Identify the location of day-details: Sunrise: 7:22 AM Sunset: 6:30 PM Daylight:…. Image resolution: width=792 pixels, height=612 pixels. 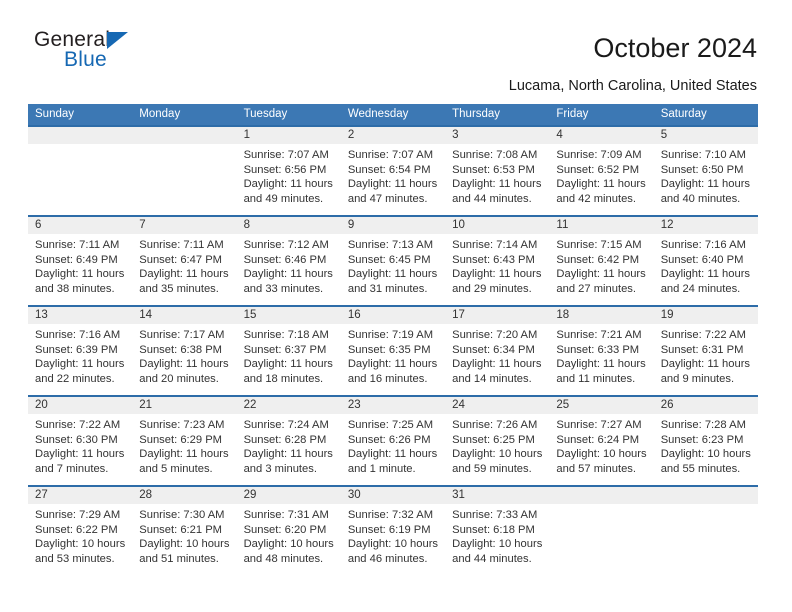
(80, 445).